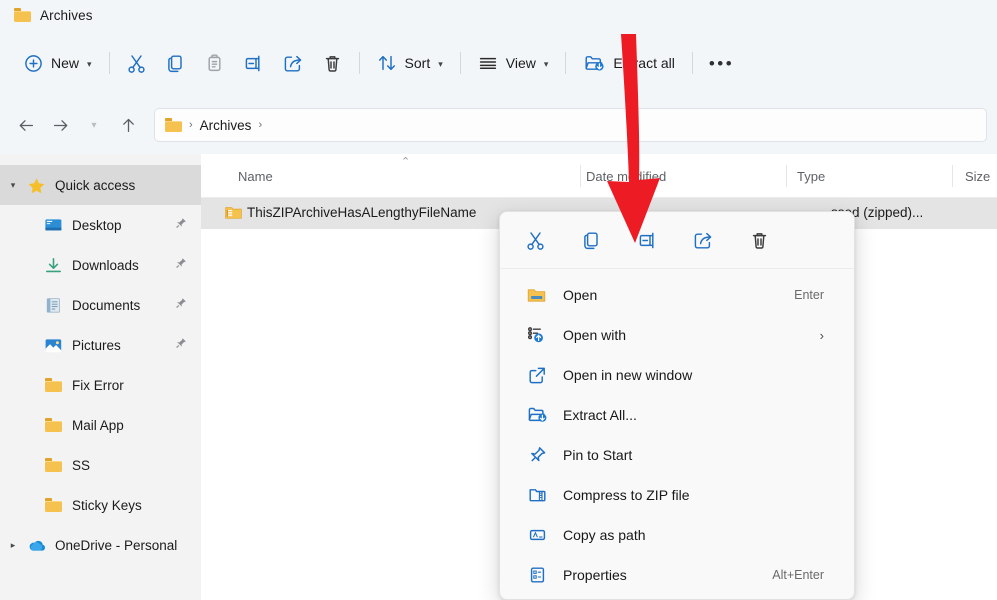 This screenshot has width=997, height=600. Describe the element at coordinates (977, 176) in the screenshot. I see `column-header-size: Size` at that location.